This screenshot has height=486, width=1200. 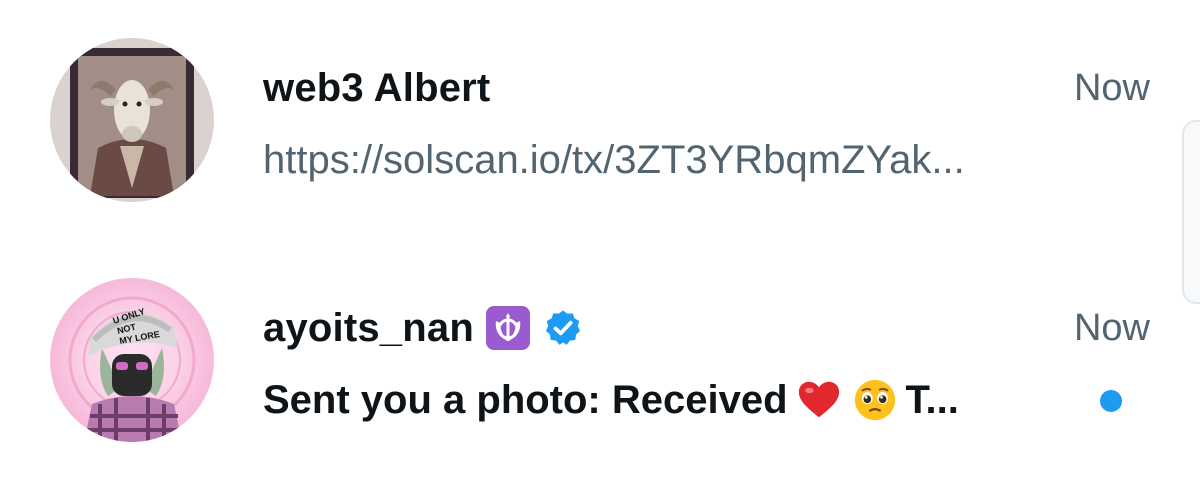 I want to click on goat-portrait-avatar-icon, so click(x=132, y=120).